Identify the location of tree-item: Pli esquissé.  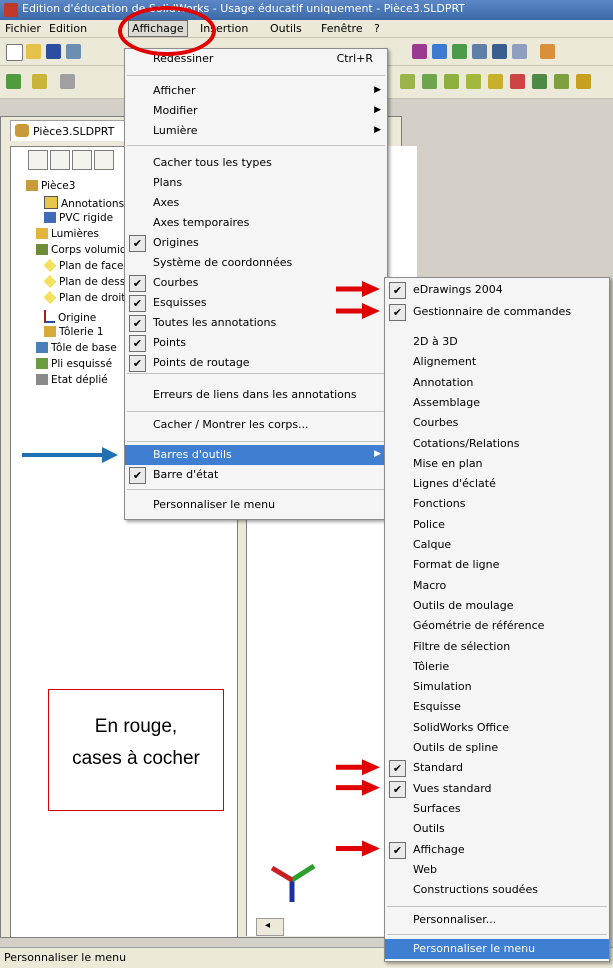
(74, 364).